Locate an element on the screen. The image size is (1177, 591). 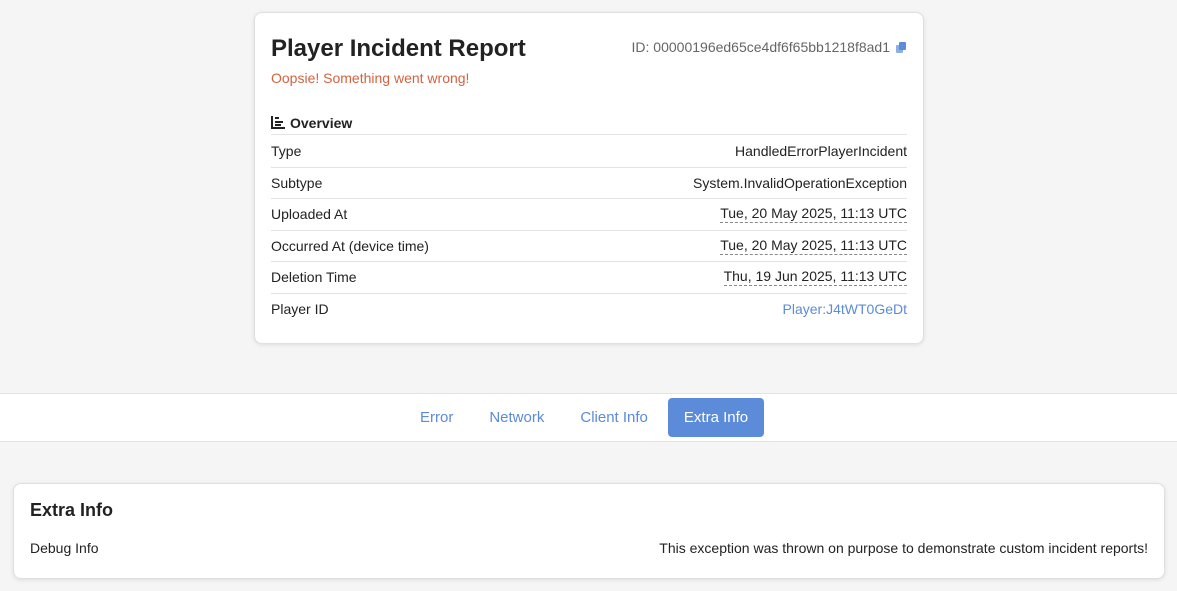
incident-id: ID: 00000196ed65ce4df6f65bb1218f8ad1 is located at coordinates (769, 47).